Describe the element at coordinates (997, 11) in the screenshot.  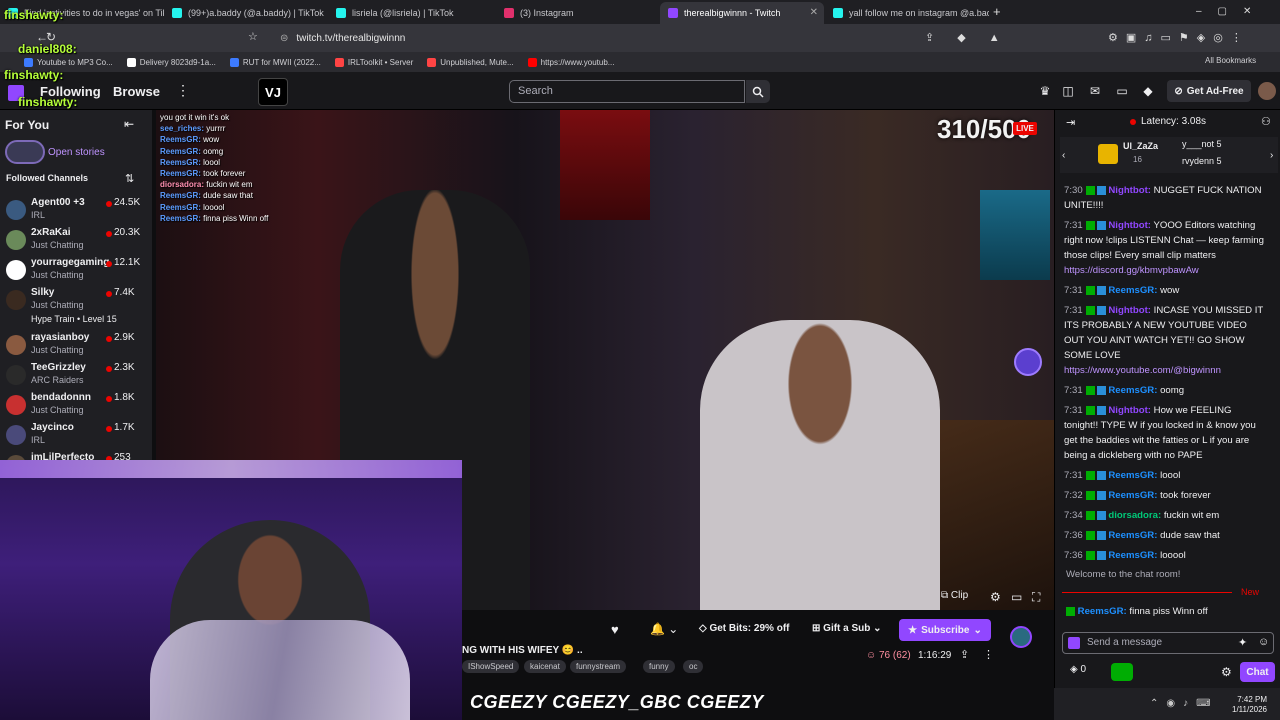
I see `new-tab-button: +` at that location.